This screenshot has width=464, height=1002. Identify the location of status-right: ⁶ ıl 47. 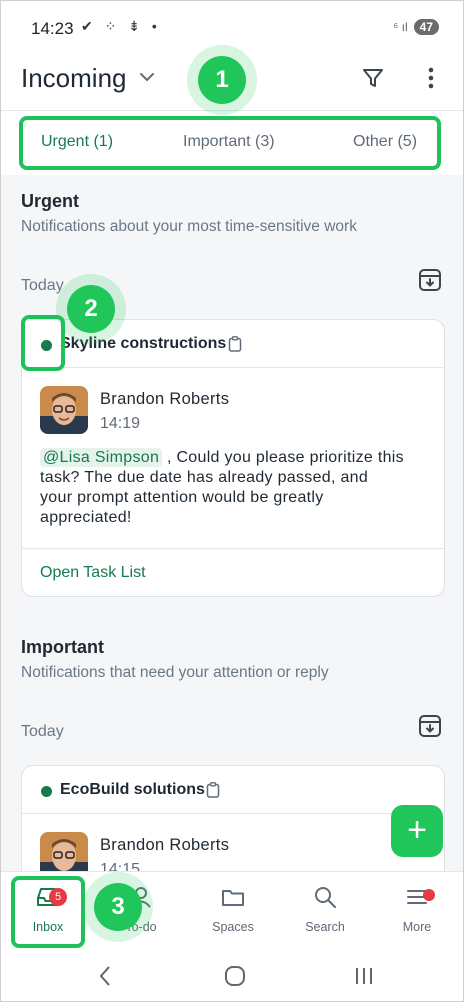
(416, 27).